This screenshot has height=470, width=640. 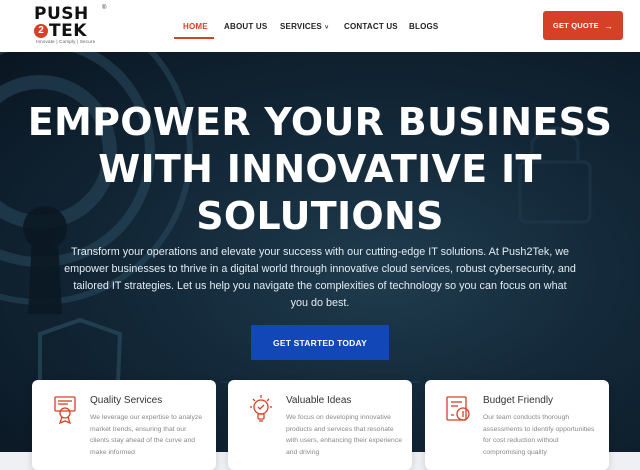 I want to click on logo-wordmark-bottom: TEK, so click(x=68, y=31).